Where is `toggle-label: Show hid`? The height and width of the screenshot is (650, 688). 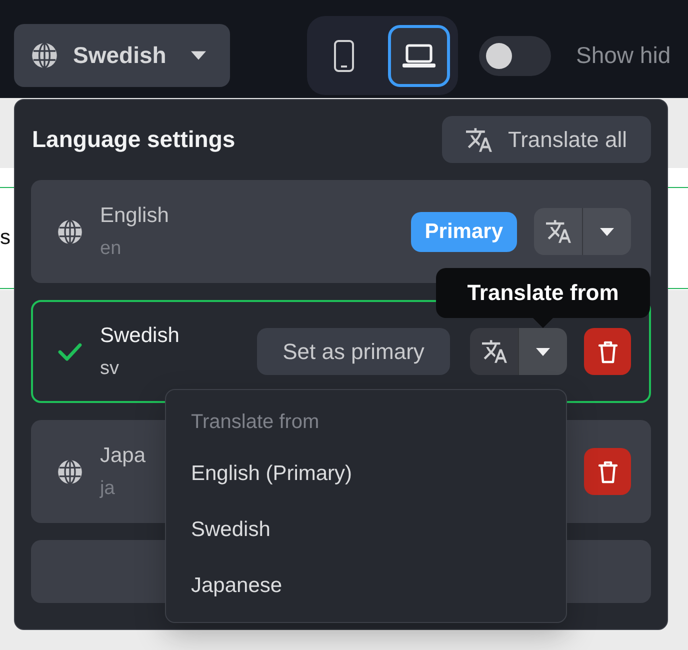
toggle-label: Show hid is located at coordinates (623, 55).